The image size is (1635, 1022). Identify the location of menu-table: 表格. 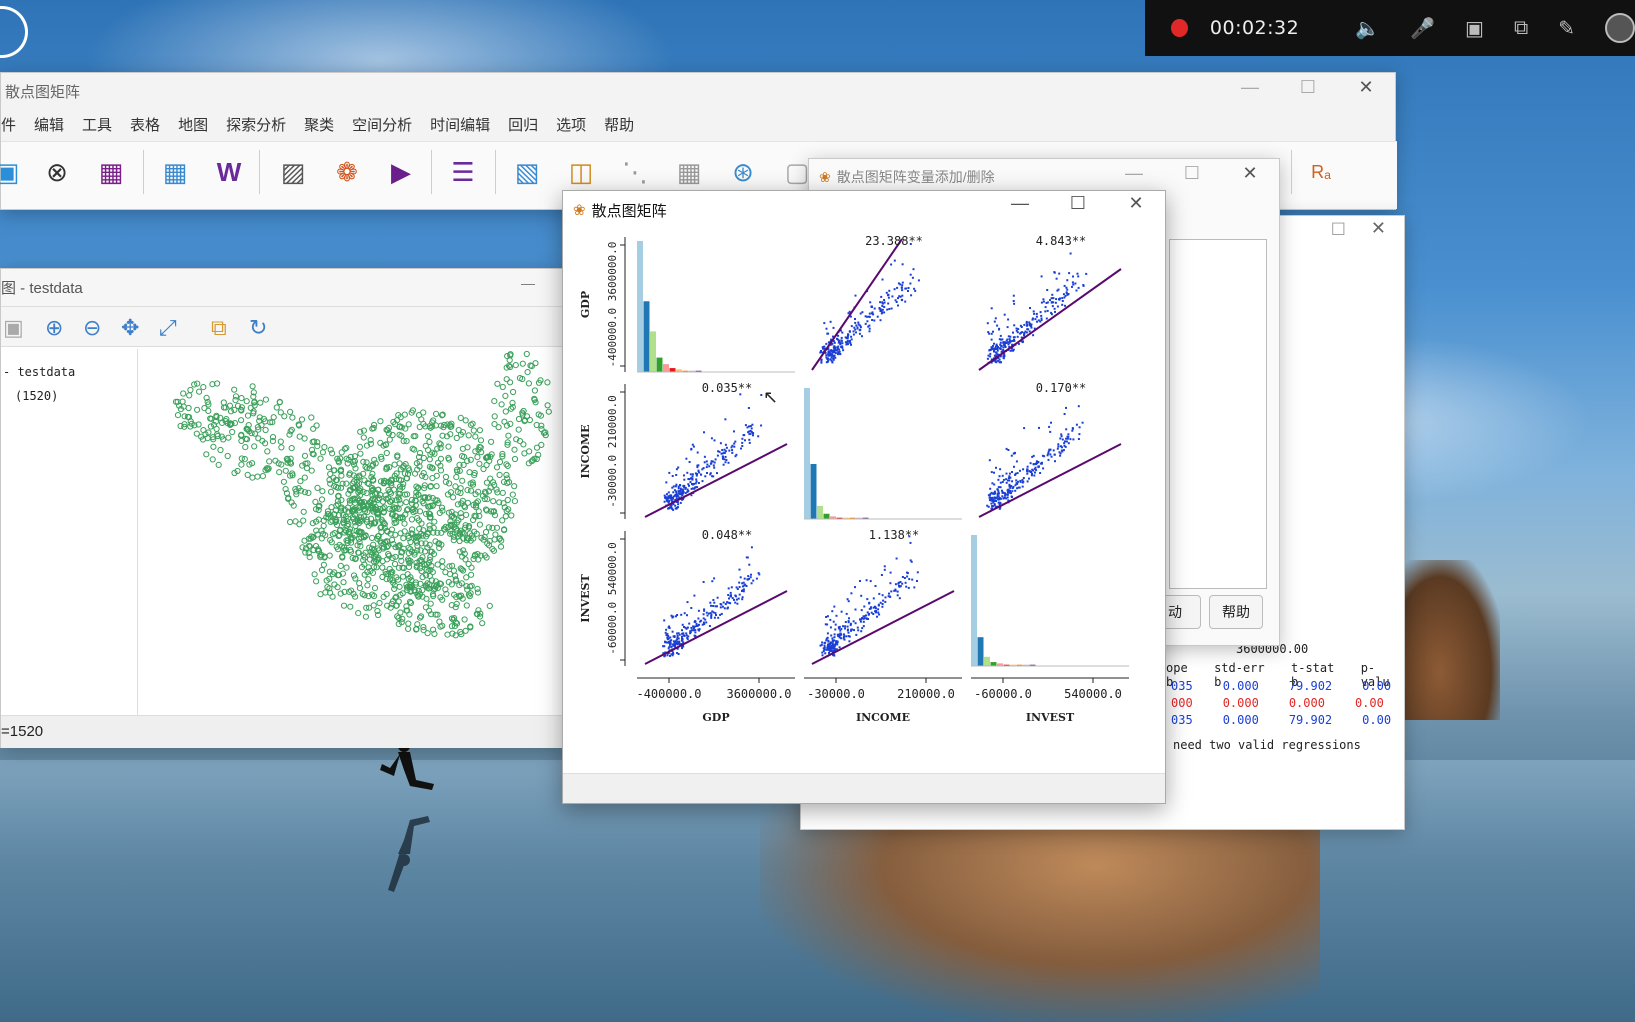
(145, 124).